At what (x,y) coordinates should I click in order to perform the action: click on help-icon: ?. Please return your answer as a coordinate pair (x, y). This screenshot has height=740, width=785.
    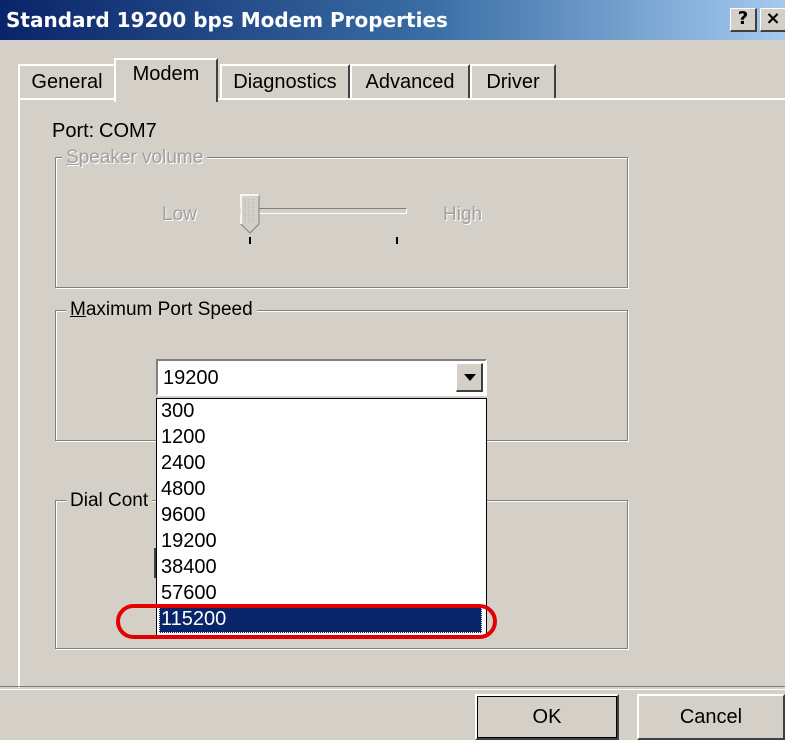
    Looking at the image, I should click on (743, 18).